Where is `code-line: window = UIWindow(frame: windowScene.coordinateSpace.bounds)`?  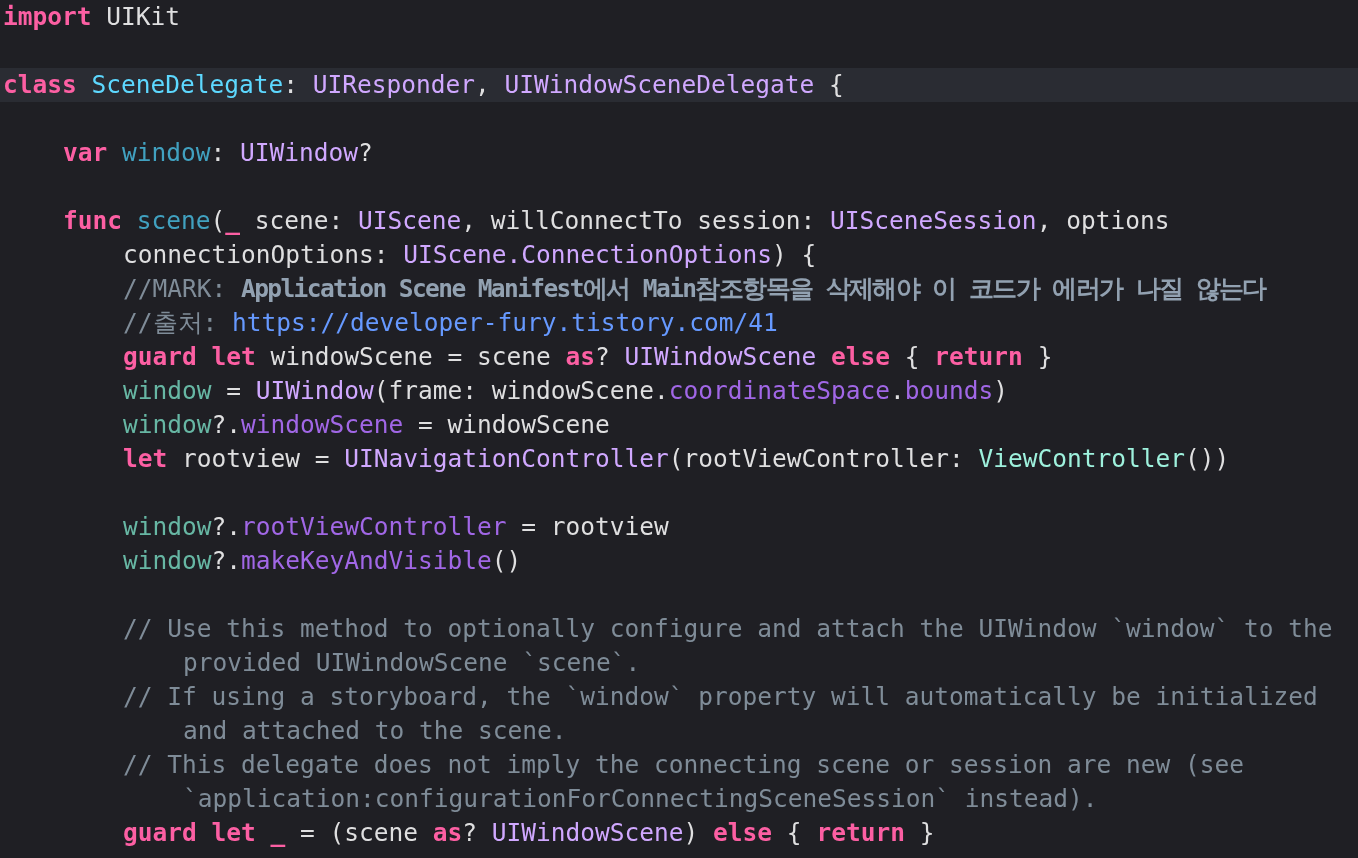
code-line: window = UIWindow(frame: windowScene.coordinateSpace.bounds) is located at coordinates (566, 391).